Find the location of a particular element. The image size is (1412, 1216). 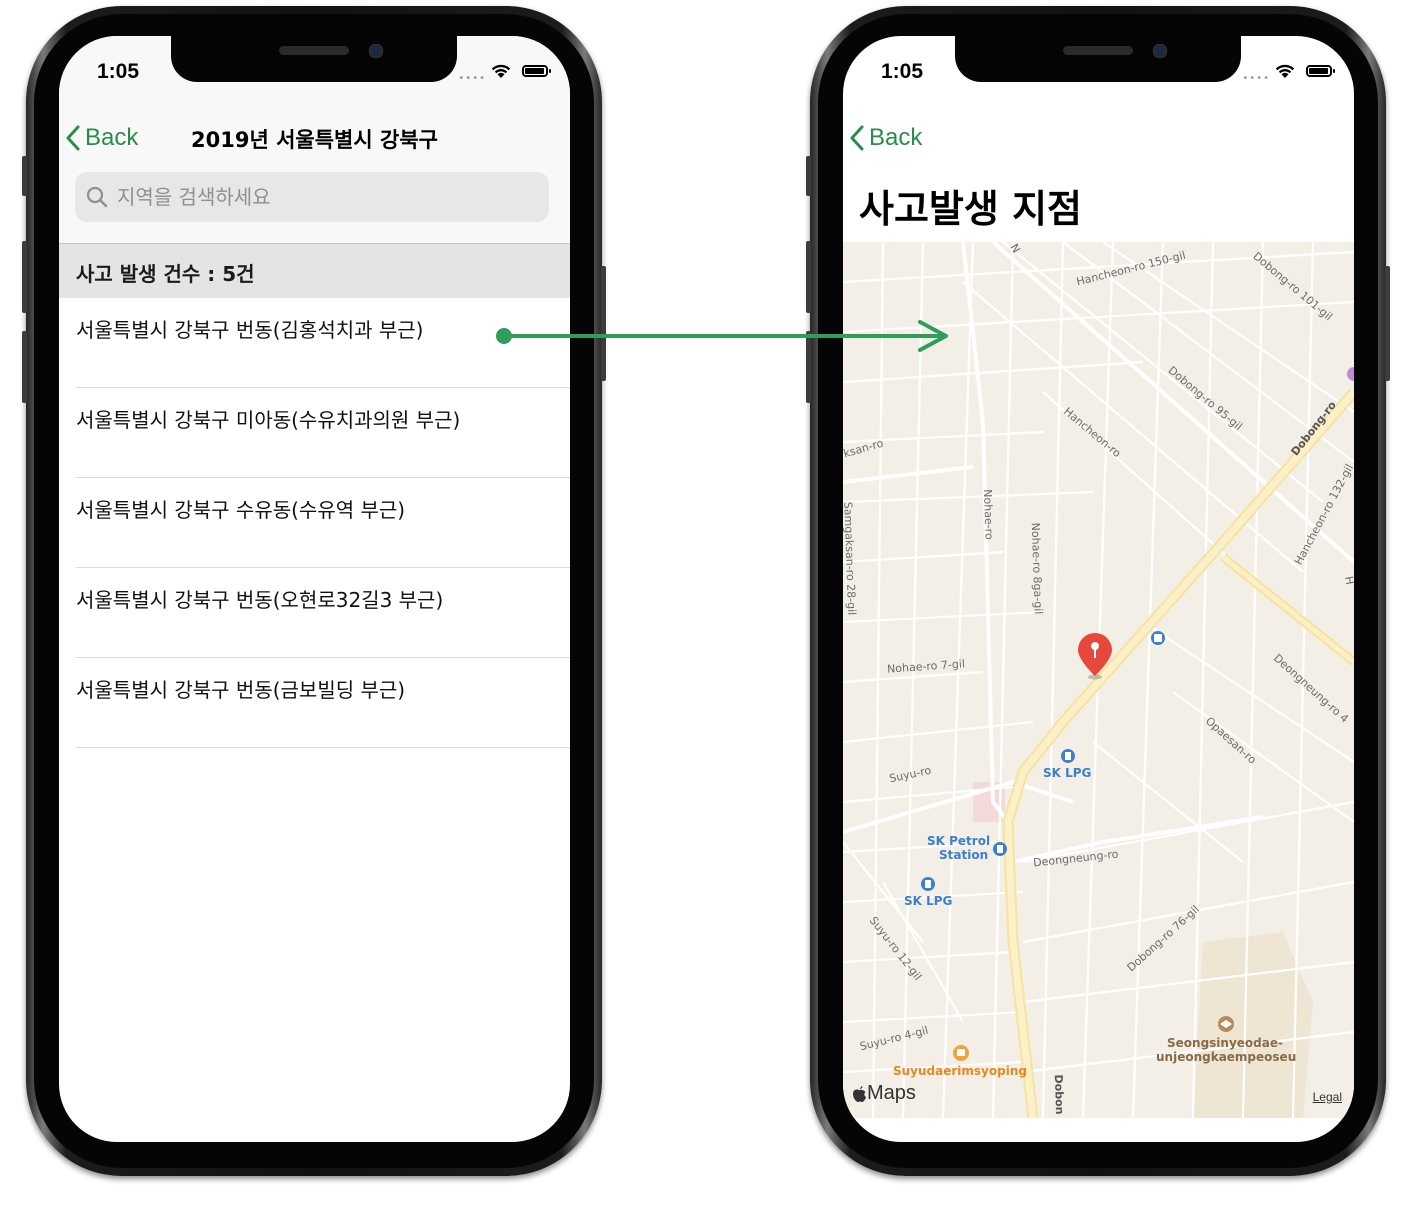

list-item-label: 서울특별시 강북구 번동(김홍석치과 부근) is located at coordinates (250, 330).